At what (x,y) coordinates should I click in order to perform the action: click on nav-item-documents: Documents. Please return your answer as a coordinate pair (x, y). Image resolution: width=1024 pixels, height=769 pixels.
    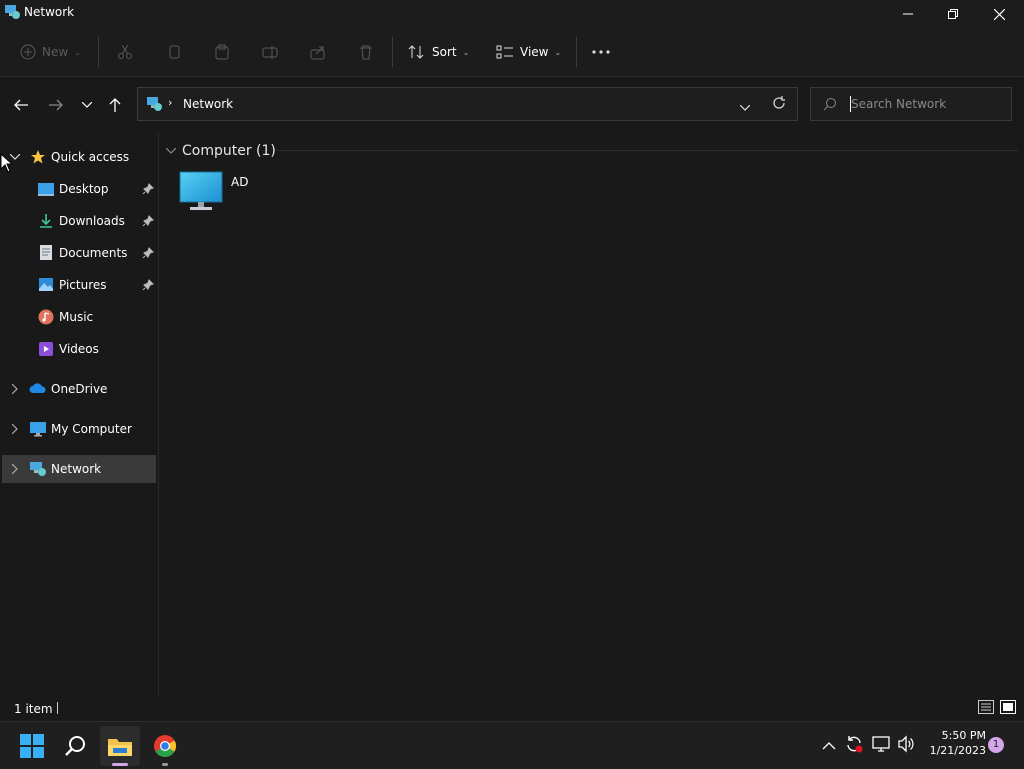
    Looking at the image, I should click on (79, 253).